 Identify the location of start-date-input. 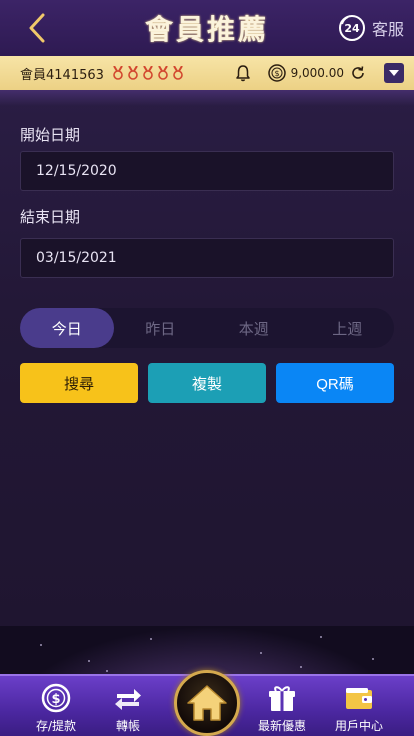
(207, 171).